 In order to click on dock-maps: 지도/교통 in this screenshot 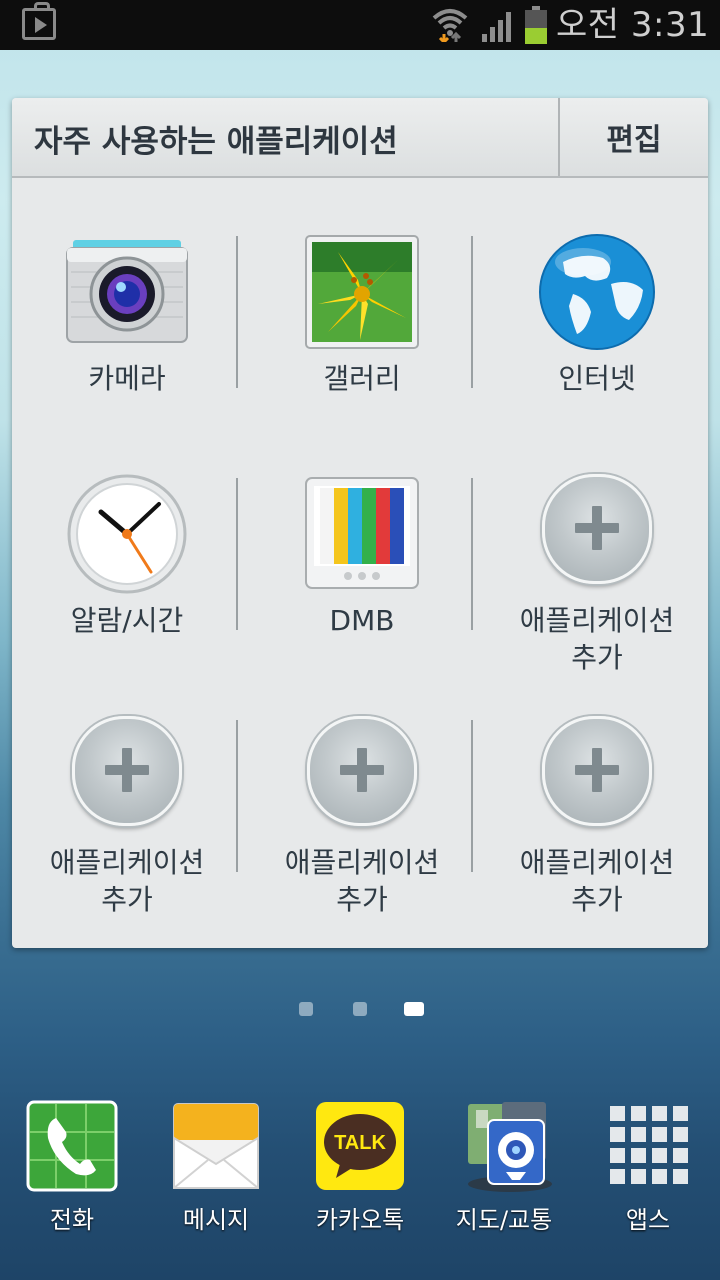, I will do `click(504, 1168)`.